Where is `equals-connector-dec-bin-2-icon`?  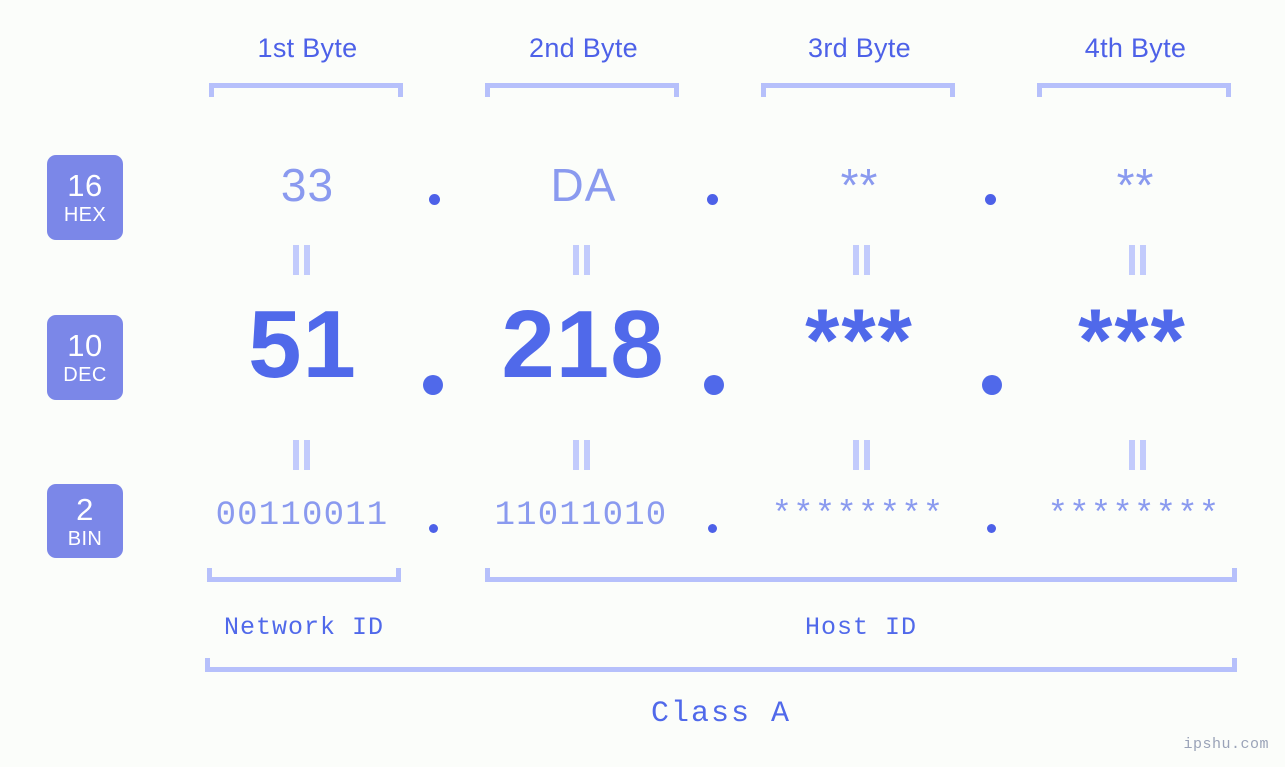 equals-connector-dec-bin-2-icon is located at coordinates (581, 455).